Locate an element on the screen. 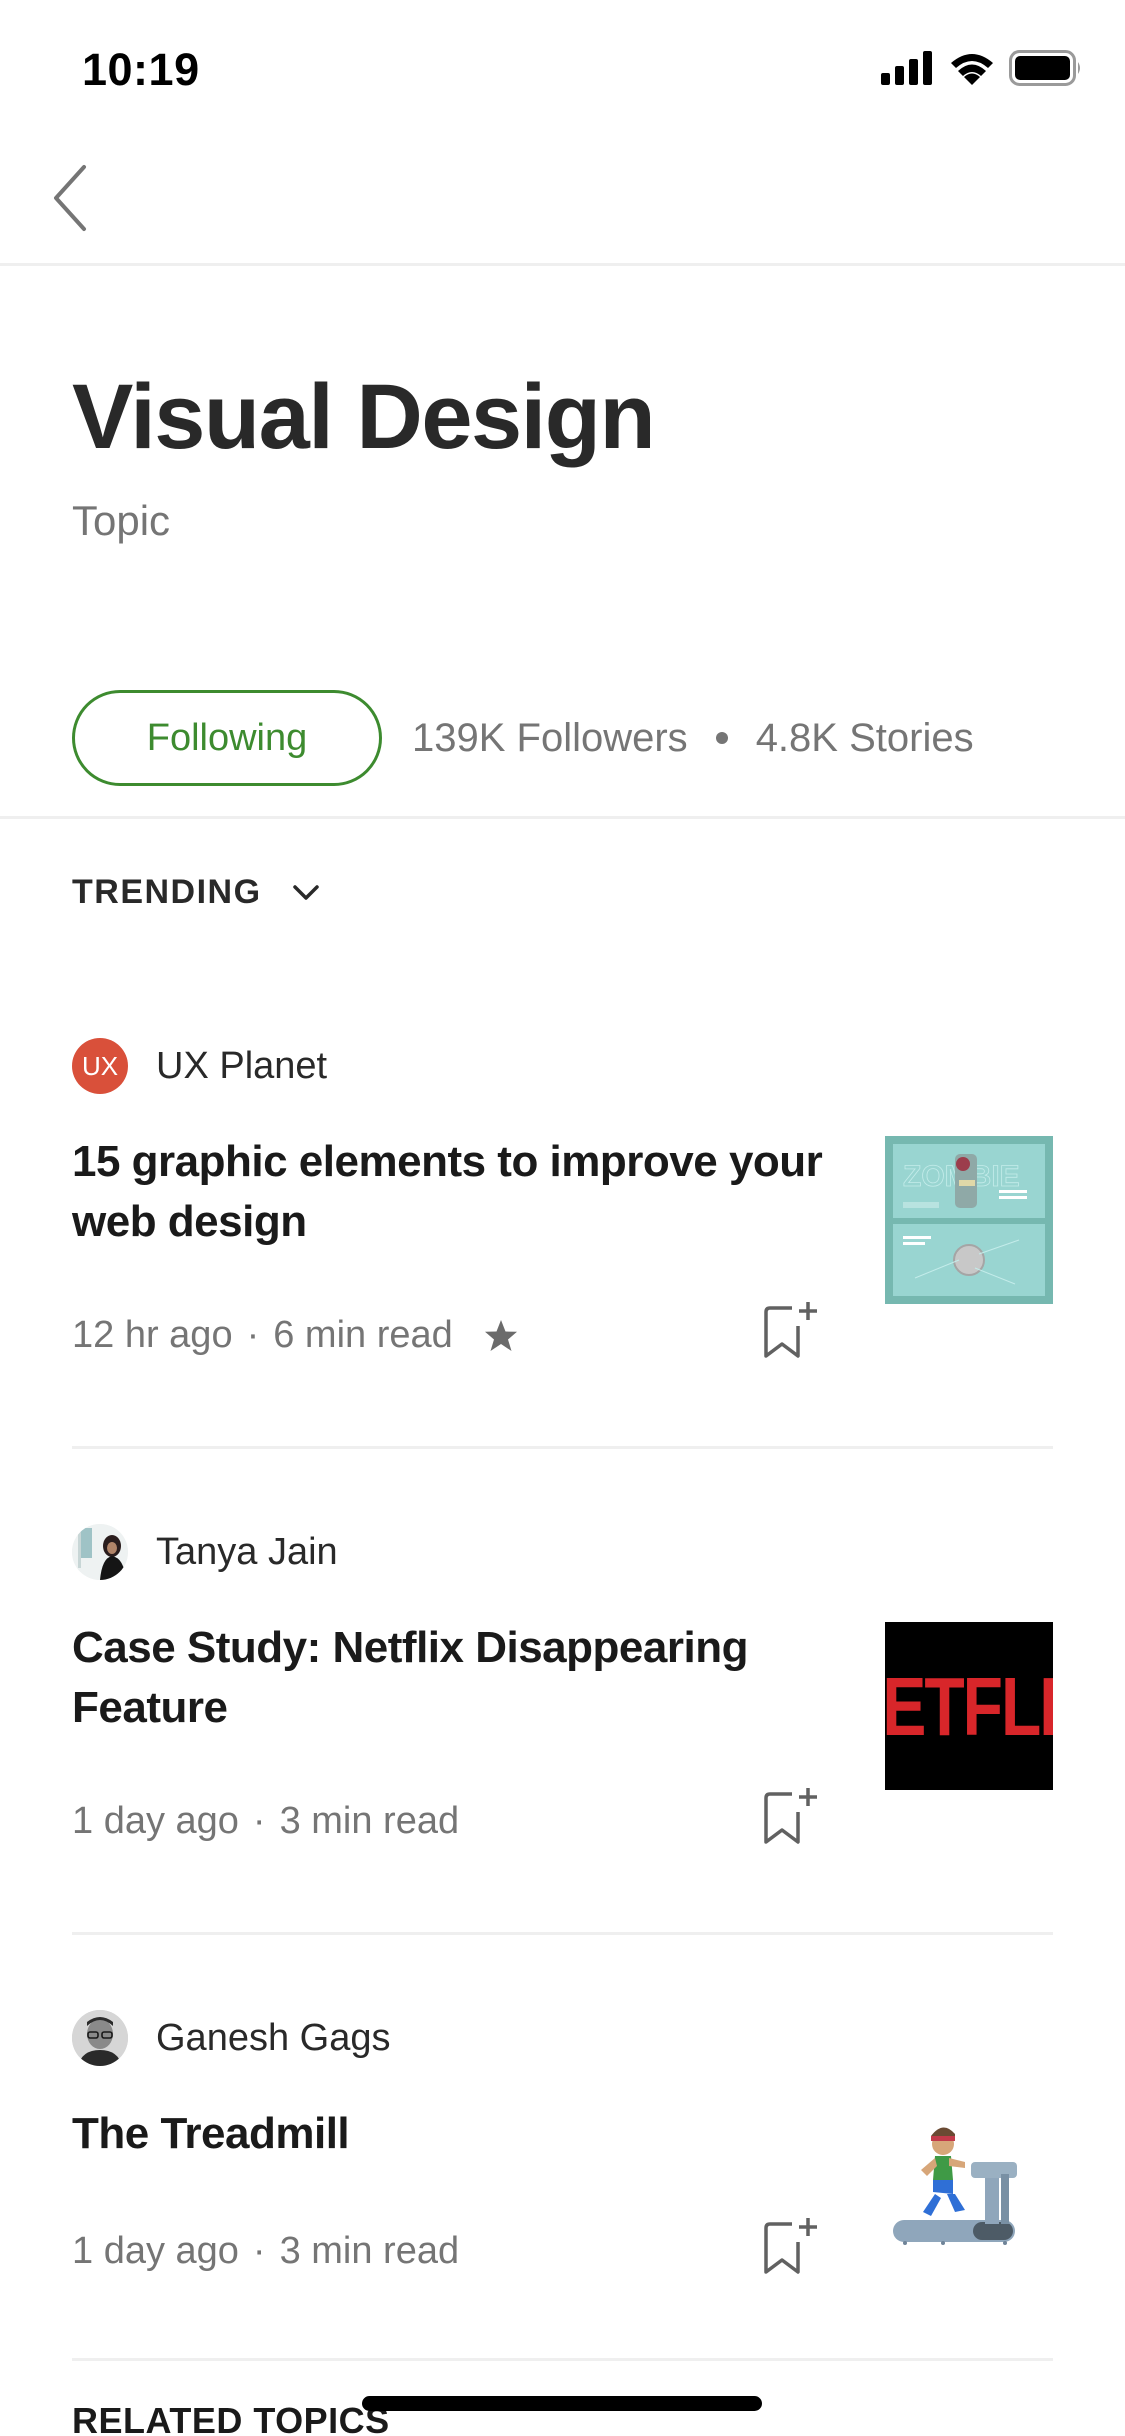  wifi-icon is located at coordinates (972, 69).